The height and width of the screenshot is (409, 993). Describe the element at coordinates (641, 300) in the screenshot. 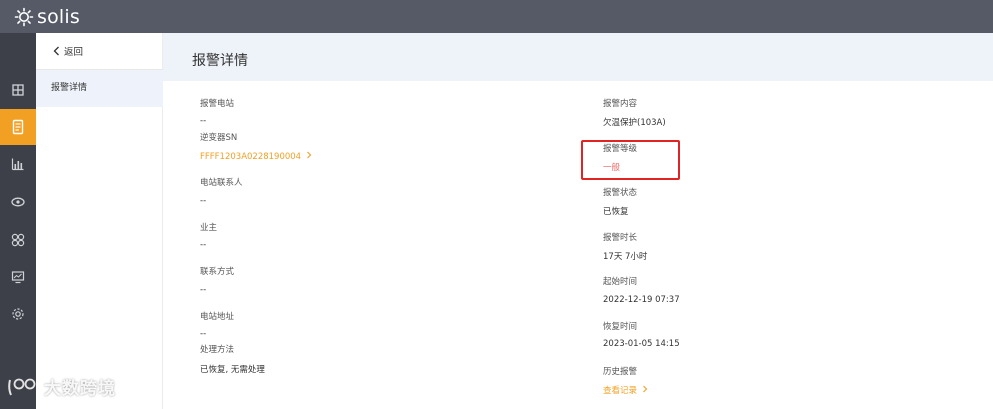

I see `start-time-value: 2022-12-19 07:37` at that location.